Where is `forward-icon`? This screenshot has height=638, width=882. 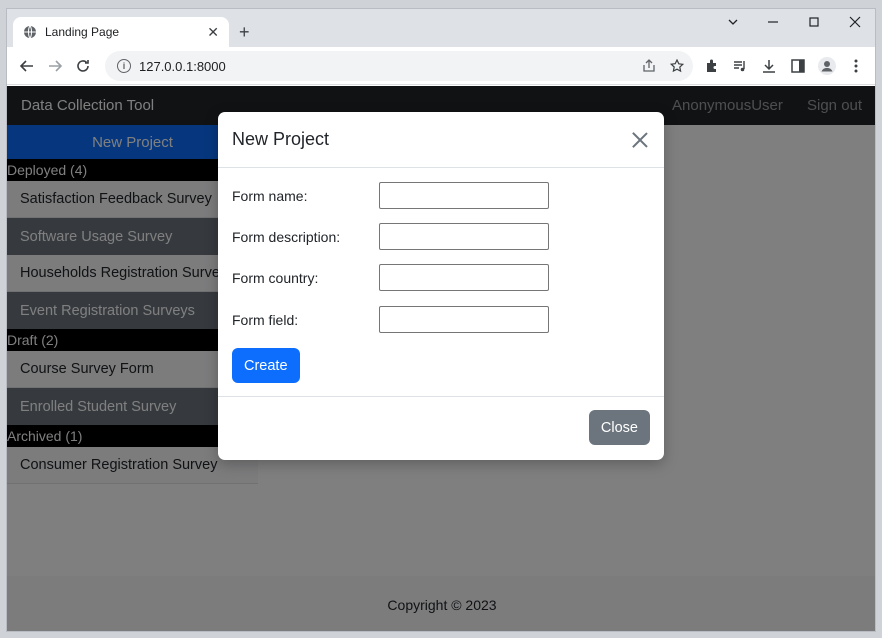 forward-icon is located at coordinates (55, 66).